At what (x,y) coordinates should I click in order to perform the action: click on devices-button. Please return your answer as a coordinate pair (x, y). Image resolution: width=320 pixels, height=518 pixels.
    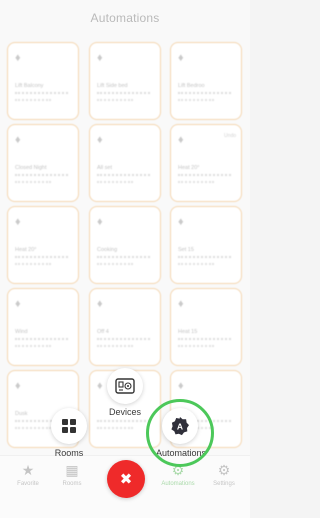
    Looking at the image, I should click on (125, 386).